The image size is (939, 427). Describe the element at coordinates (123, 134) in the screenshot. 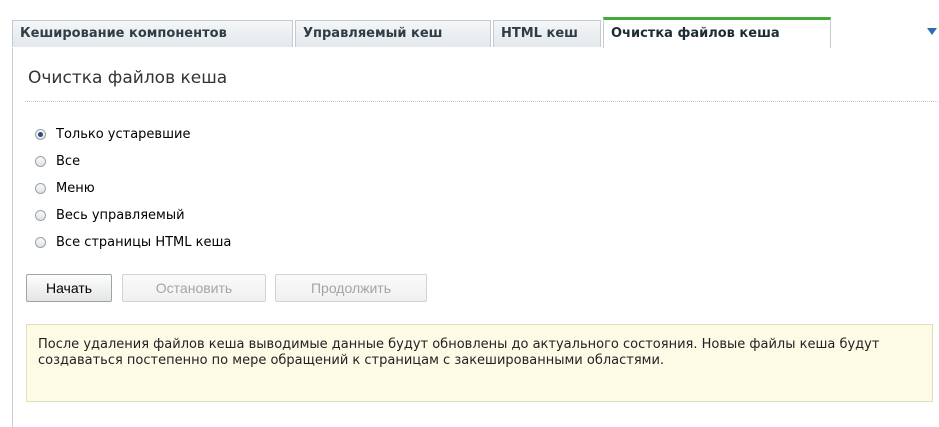

I see `option-label: Только устаревшие` at that location.